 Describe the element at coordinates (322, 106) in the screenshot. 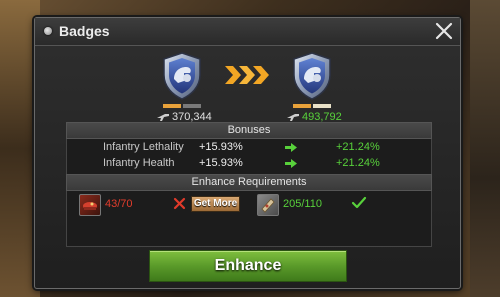

I see `next-level-bar-new` at that location.